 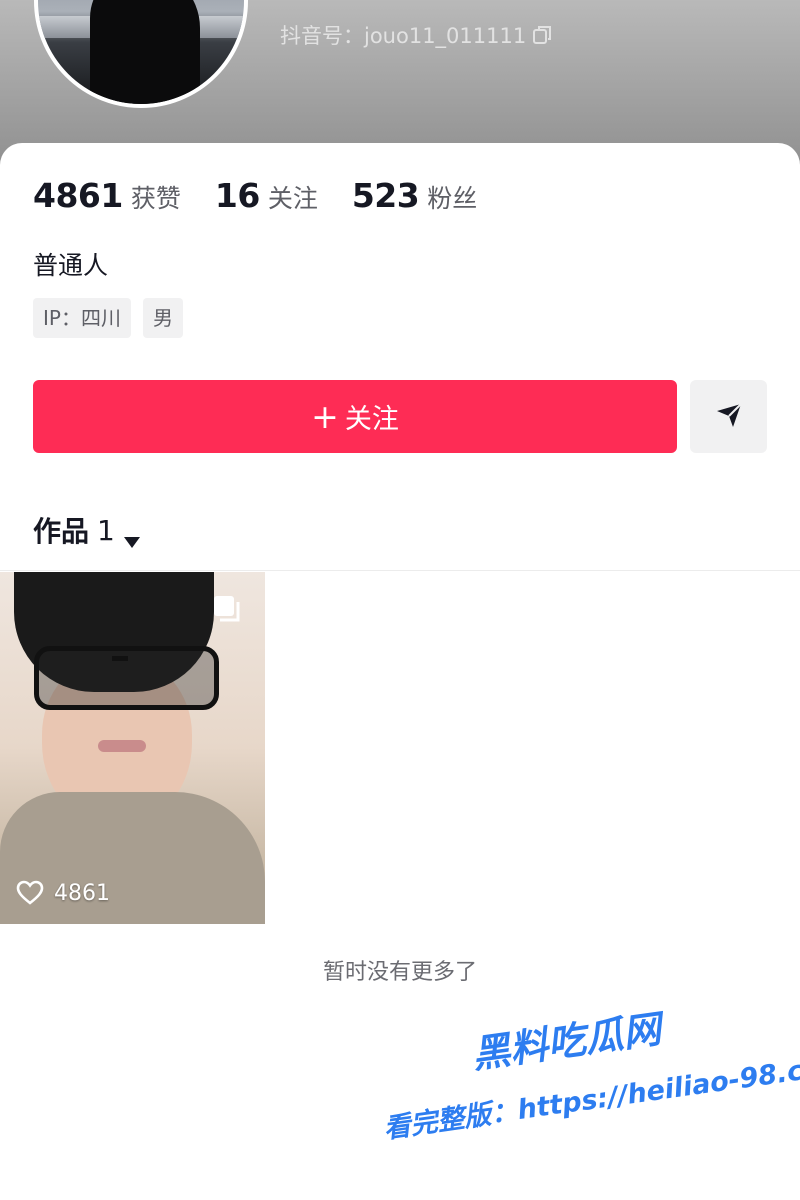 I want to click on tab-works-count: 1, so click(x=106, y=530).